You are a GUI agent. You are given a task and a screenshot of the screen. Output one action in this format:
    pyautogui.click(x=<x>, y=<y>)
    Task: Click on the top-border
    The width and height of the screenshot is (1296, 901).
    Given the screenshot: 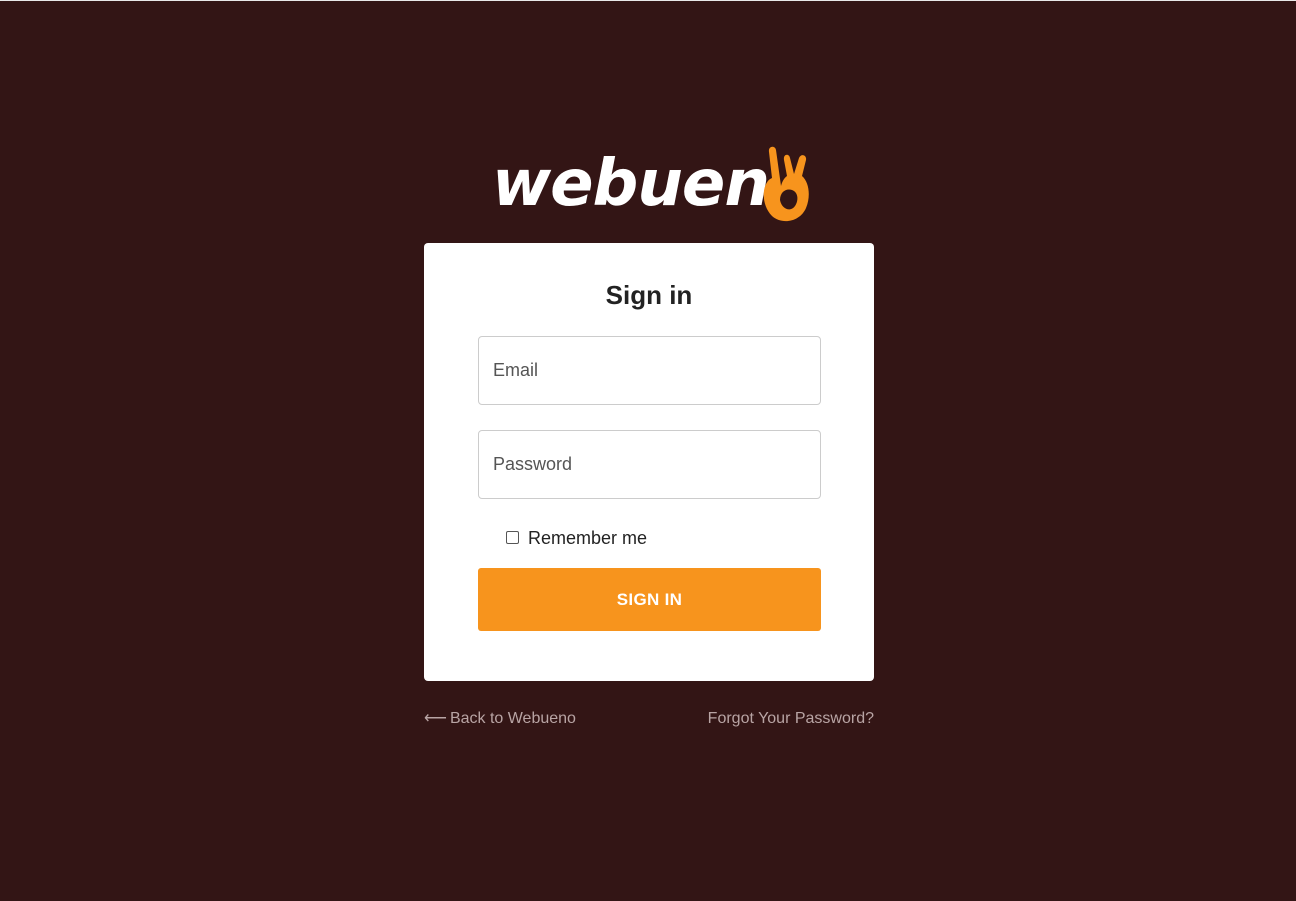 What is the action you would take?
    pyautogui.click(x=648, y=0)
    